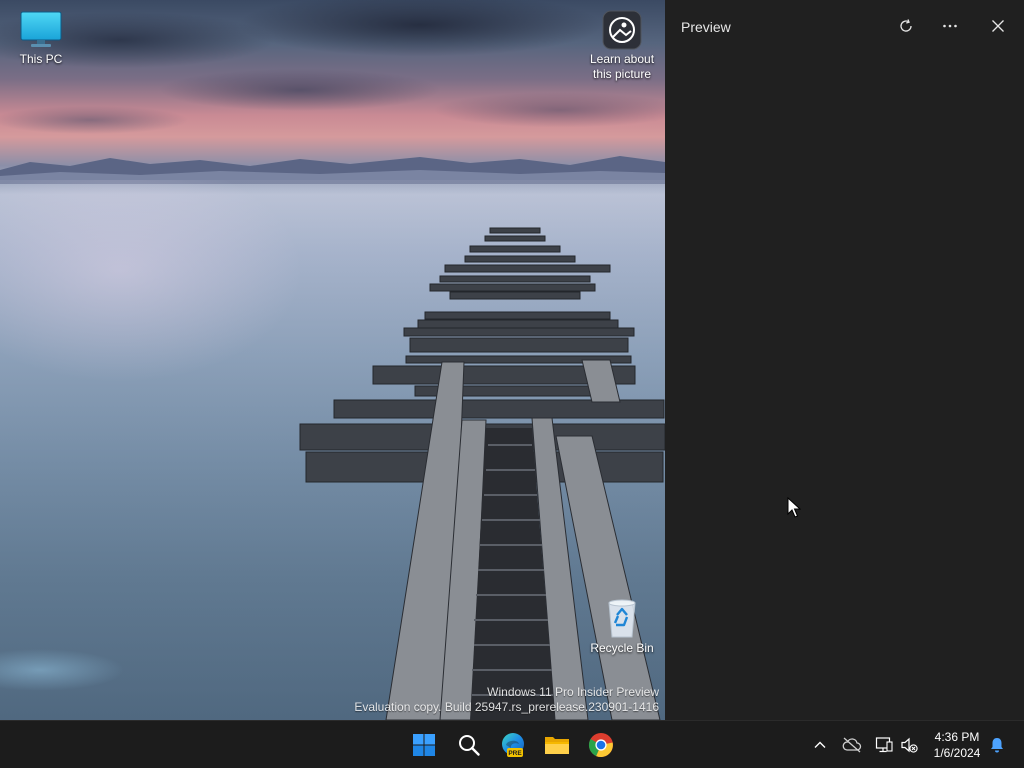 This screenshot has width=1024, height=768. I want to click on refresh-button, so click(906, 26).